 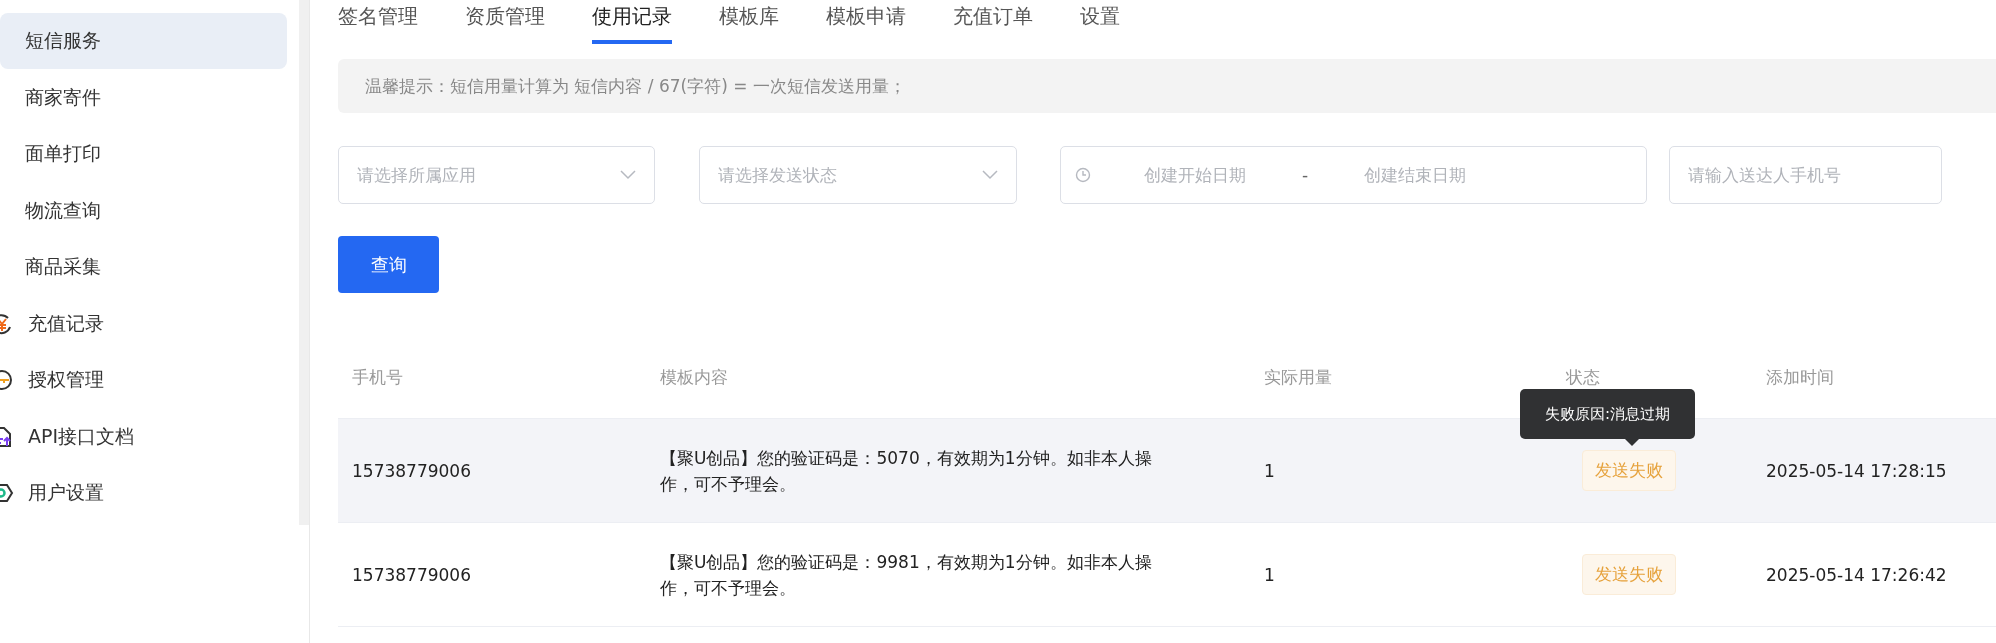 What do you see at coordinates (1298, 376) in the screenshot?
I see `column-header: 实际用量` at bounding box center [1298, 376].